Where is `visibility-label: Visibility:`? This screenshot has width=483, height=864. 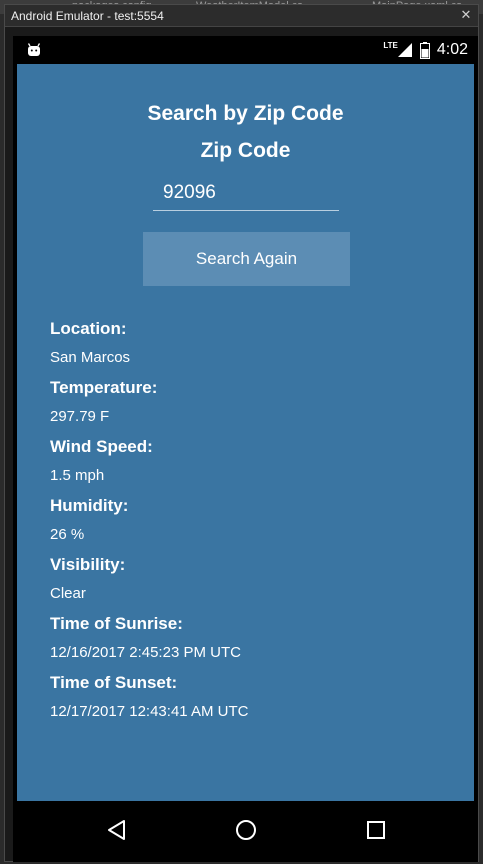
visibility-label: Visibility: is located at coordinates (88, 564).